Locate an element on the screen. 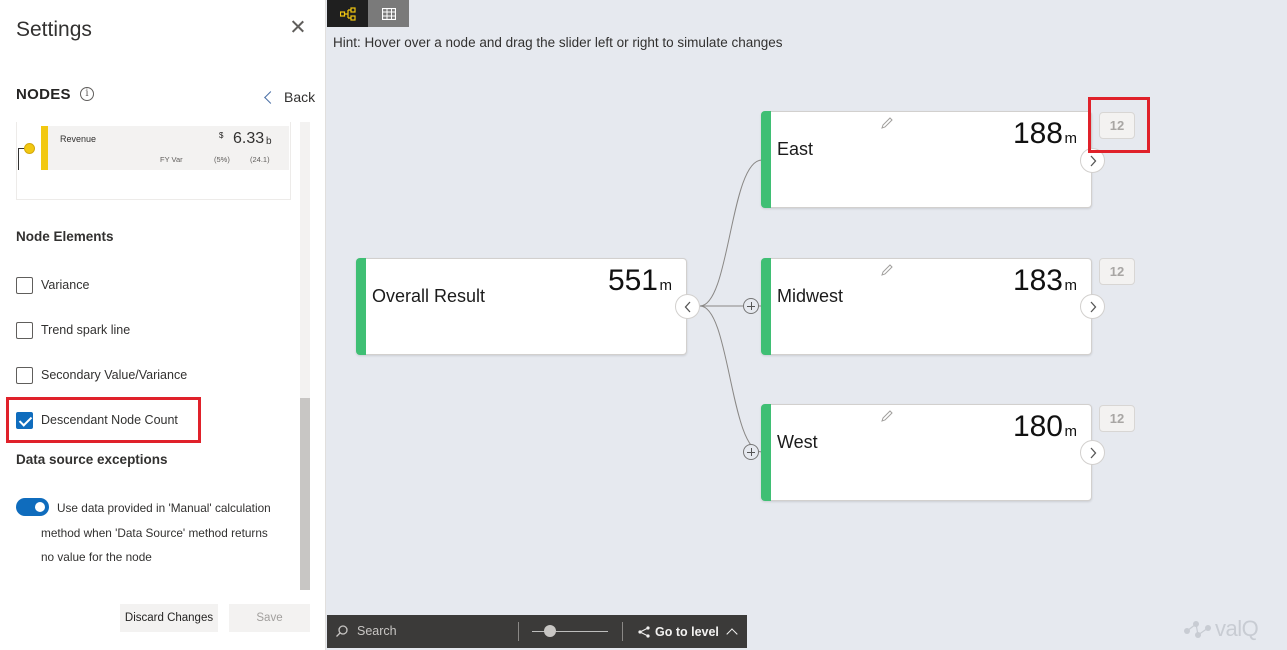 The height and width of the screenshot is (650, 1287). collapse-button is located at coordinates (687, 306).